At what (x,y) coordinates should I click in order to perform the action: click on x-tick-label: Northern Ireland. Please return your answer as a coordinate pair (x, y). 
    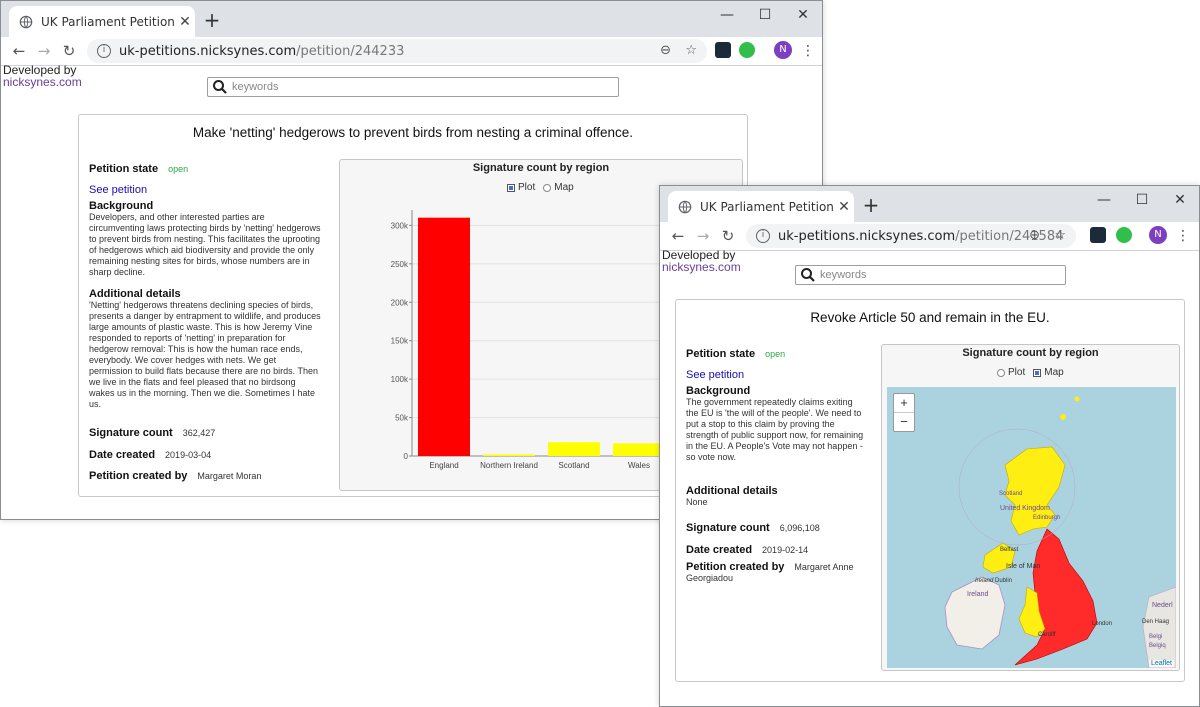
    Looking at the image, I should click on (509, 465).